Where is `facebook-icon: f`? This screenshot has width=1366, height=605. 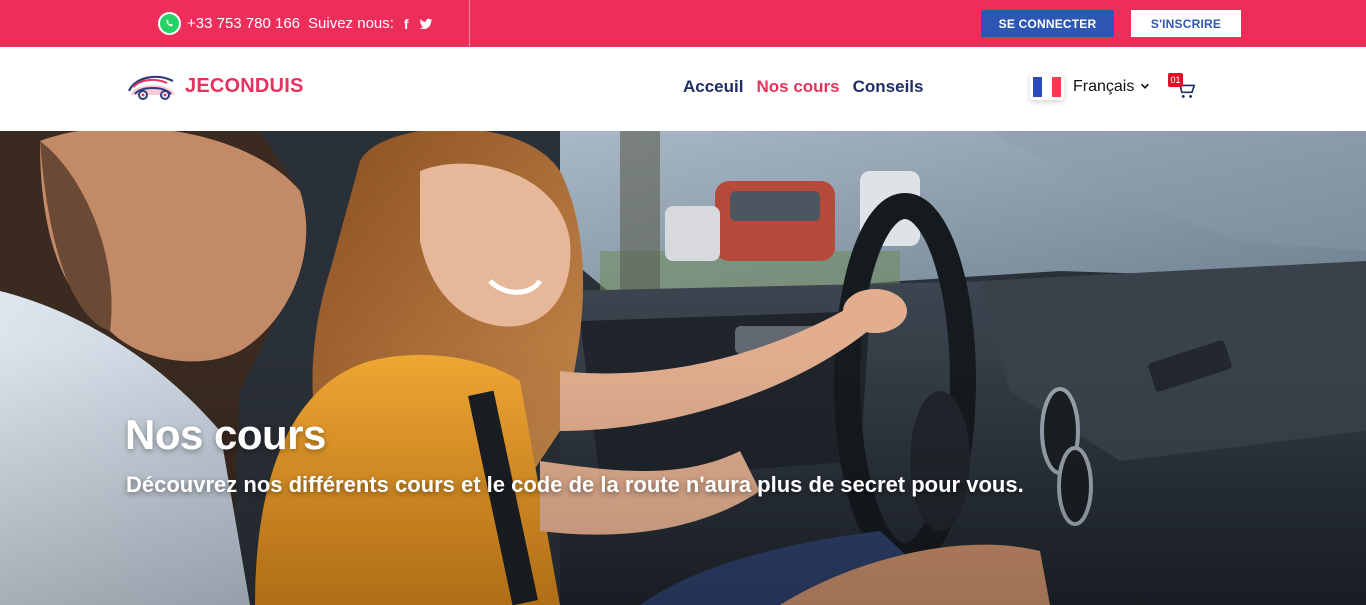 facebook-icon: f is located at coordinates (406, 24).